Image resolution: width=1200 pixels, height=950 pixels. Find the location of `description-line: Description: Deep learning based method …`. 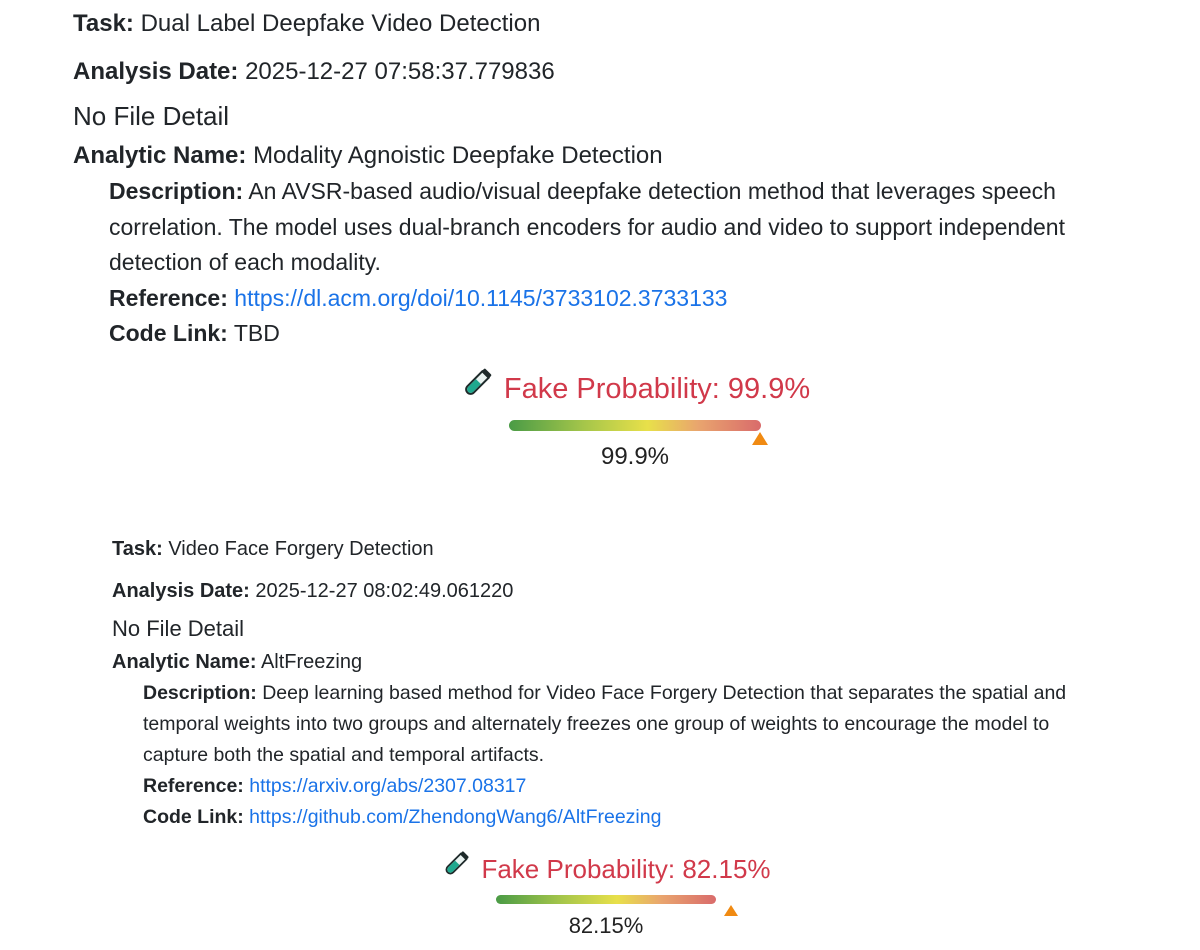

description-line: Description: Deep learning based method … is located at coordinates (618, 724).